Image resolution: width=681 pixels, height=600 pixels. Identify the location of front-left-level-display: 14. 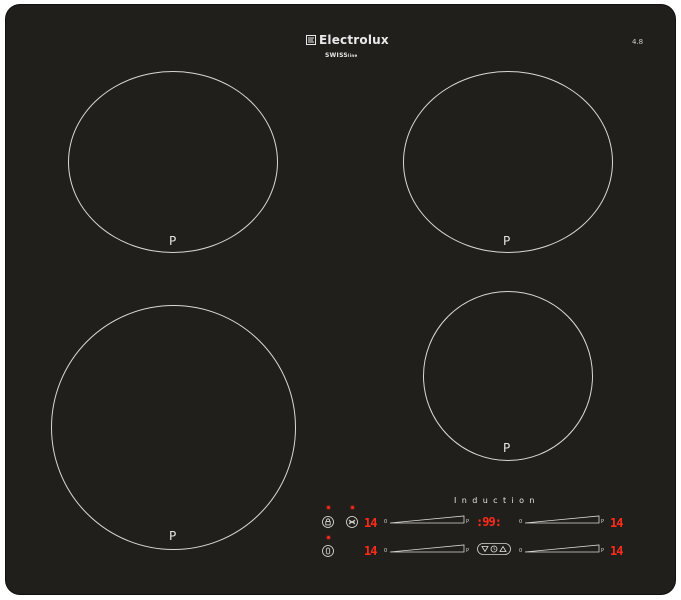
(370, 523).